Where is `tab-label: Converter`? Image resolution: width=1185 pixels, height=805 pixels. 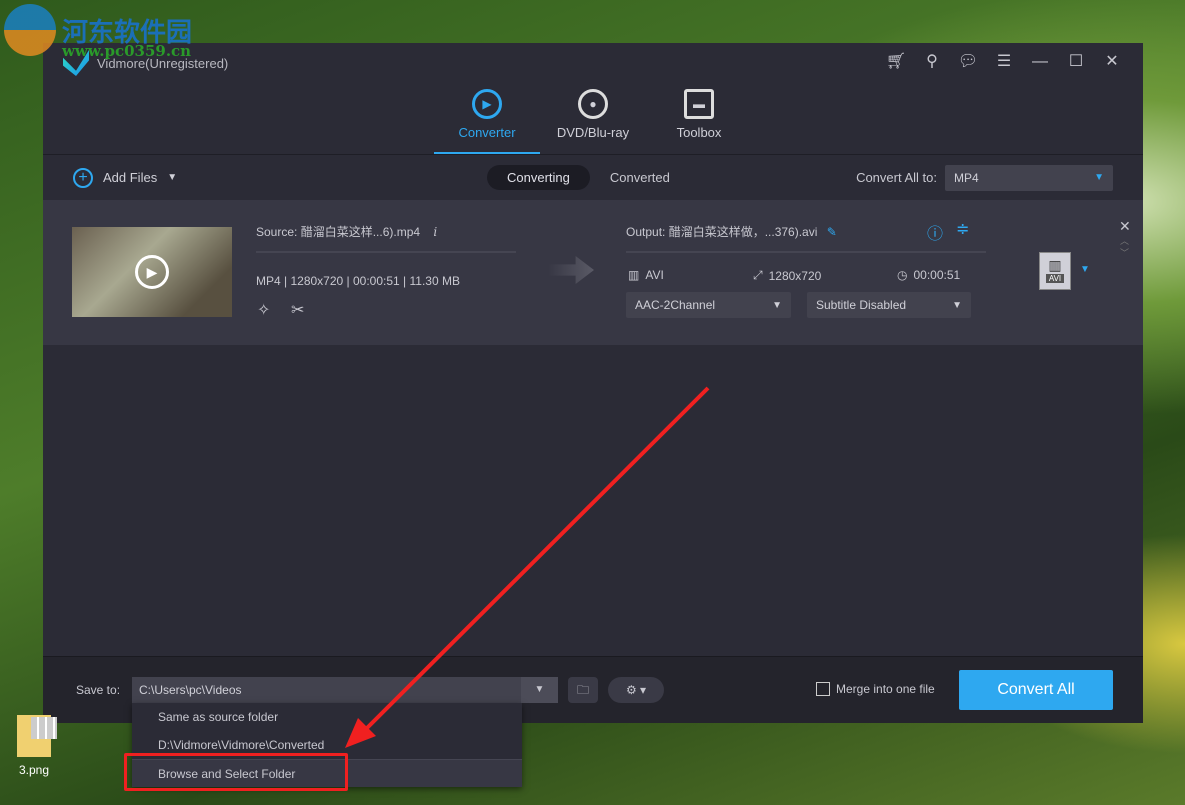 tab-label: Converter is located at coordinates (487, 132).